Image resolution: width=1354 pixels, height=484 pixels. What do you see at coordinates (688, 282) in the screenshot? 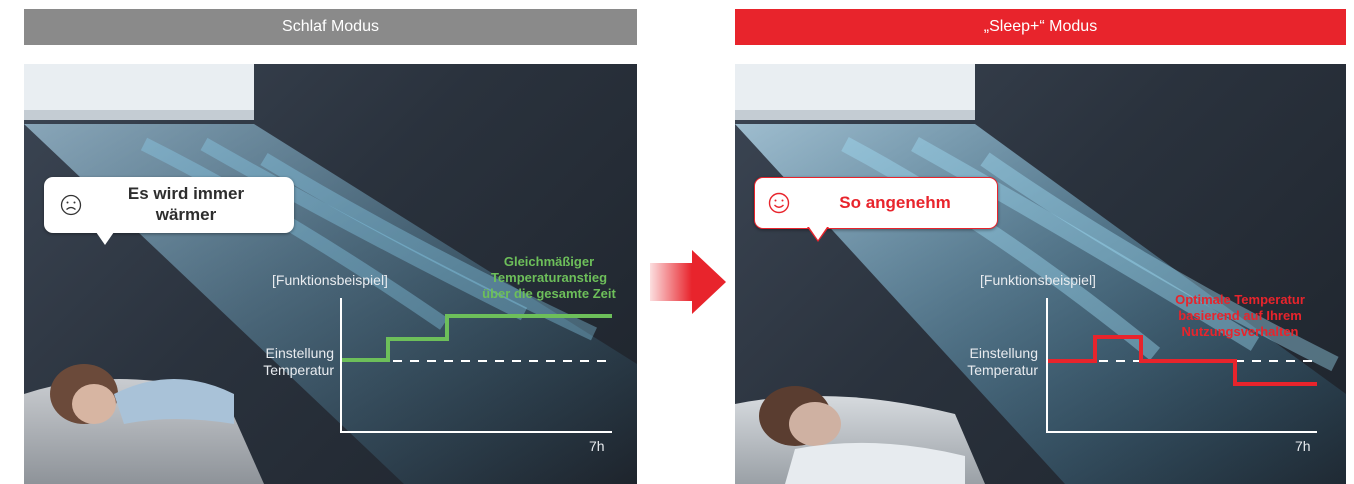
I see `right-arrow-icon` at bounding box center [688, 282].